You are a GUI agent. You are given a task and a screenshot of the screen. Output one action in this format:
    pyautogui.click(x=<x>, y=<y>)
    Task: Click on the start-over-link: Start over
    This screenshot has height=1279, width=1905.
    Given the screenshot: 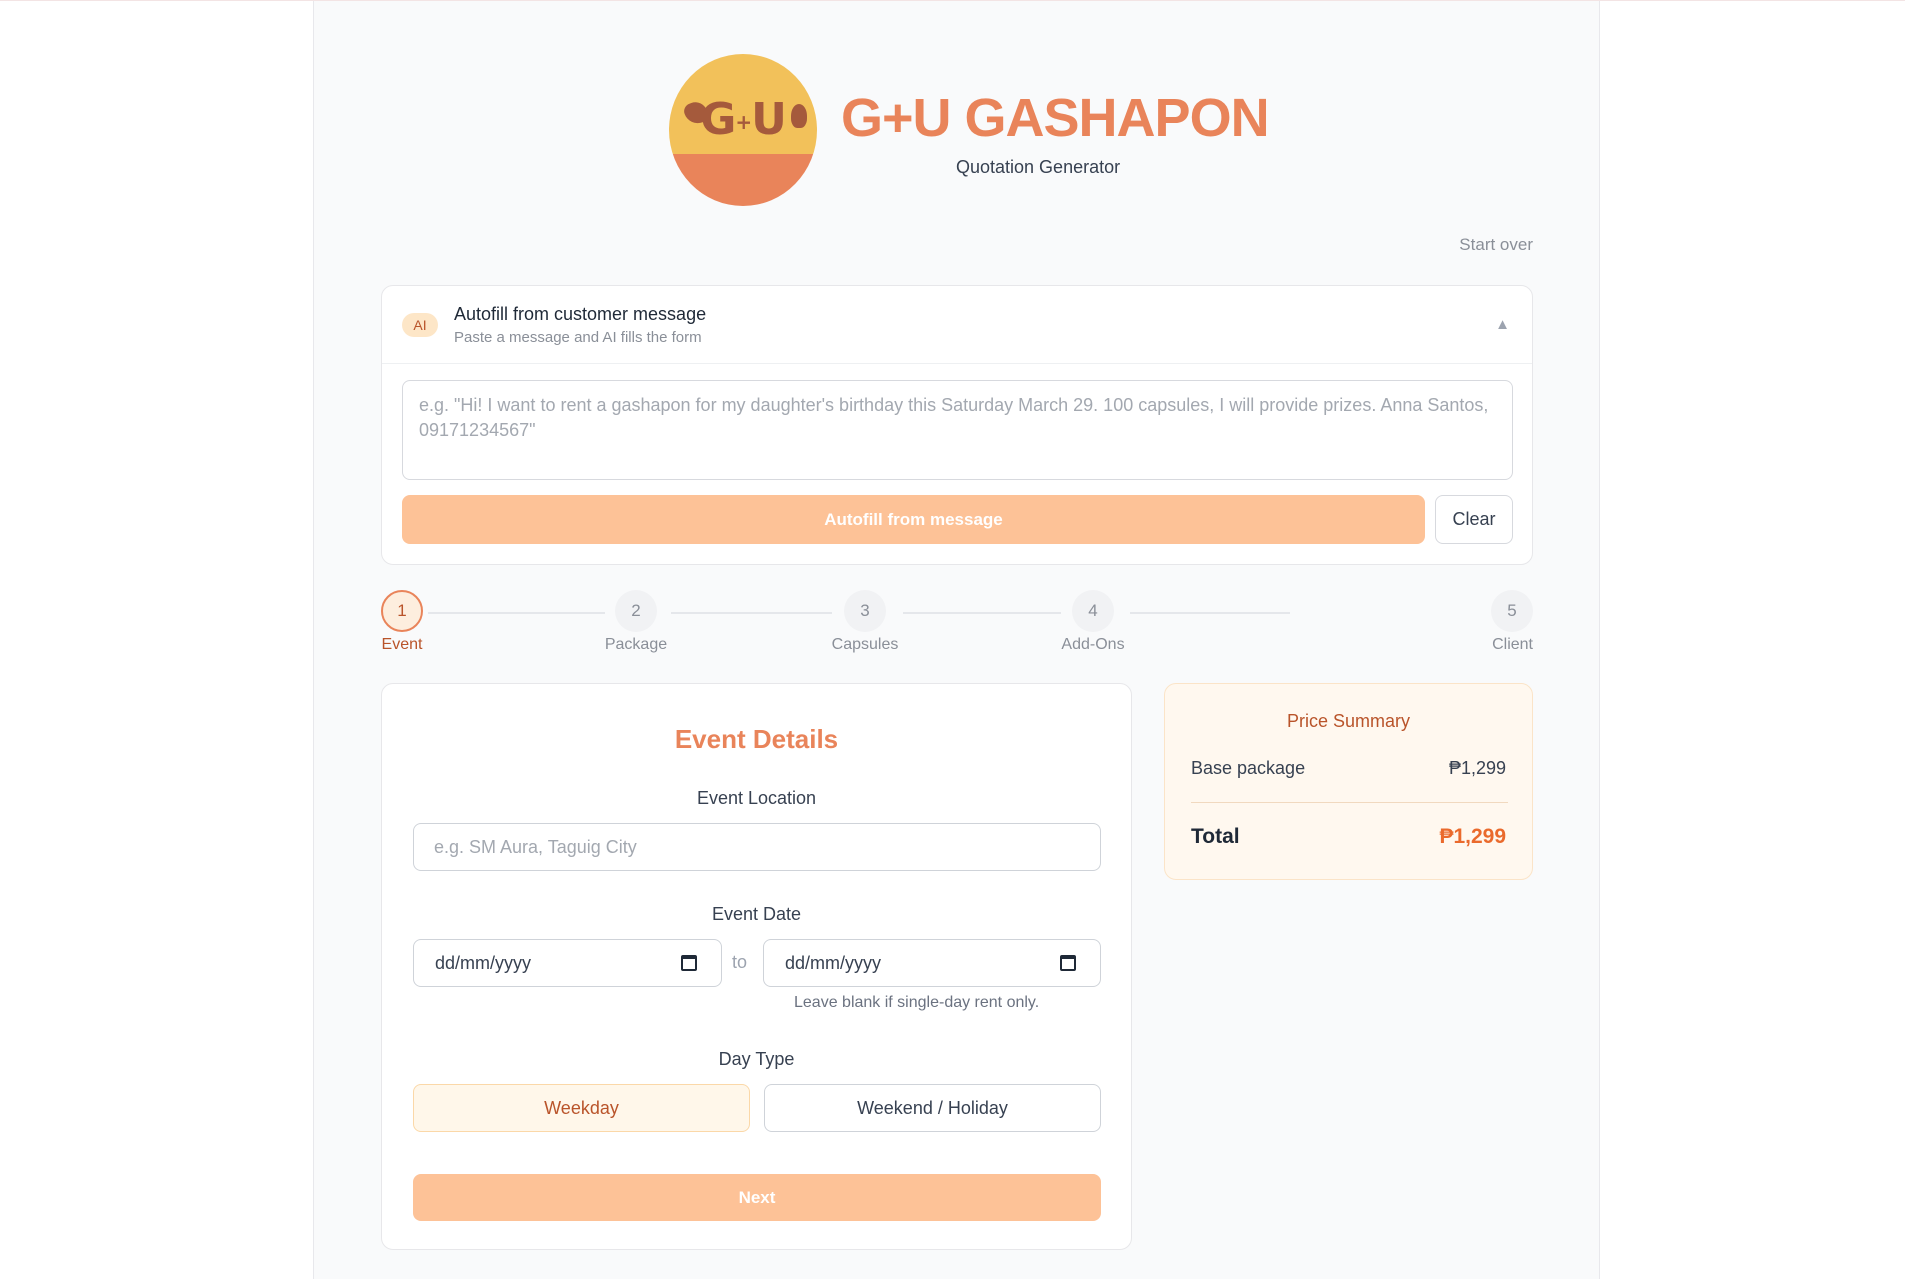 What is the action you would take?
    pyautogui.click(x=1496, y=245)
    